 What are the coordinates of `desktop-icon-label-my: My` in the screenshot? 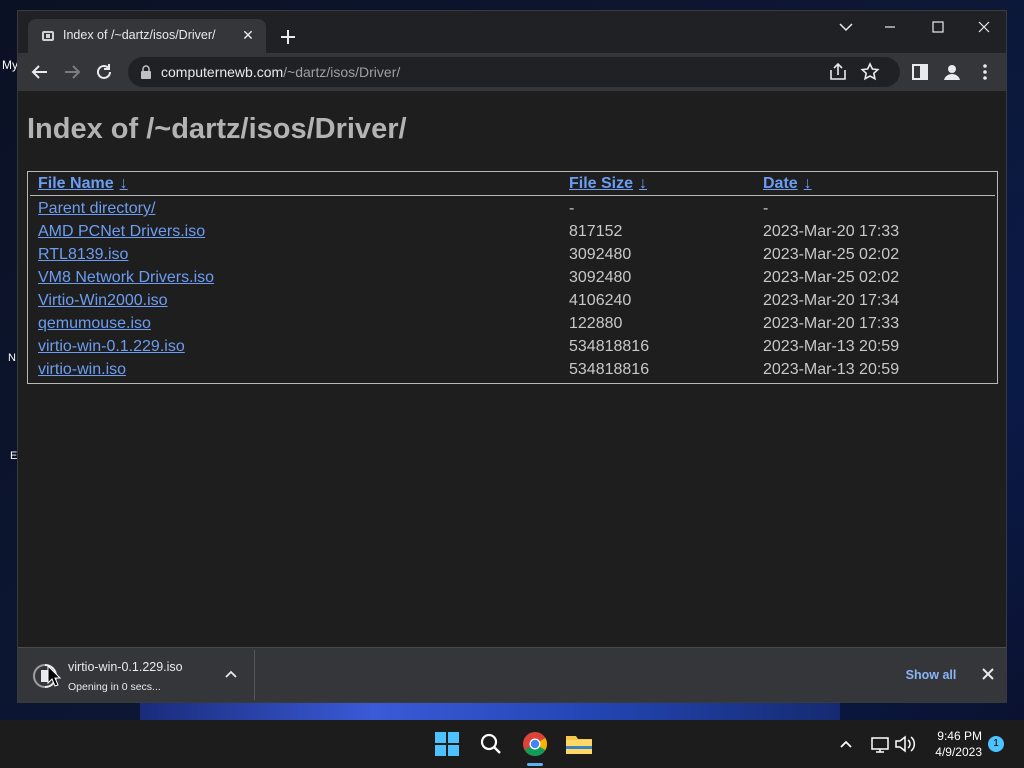 It's located at (10, 65).